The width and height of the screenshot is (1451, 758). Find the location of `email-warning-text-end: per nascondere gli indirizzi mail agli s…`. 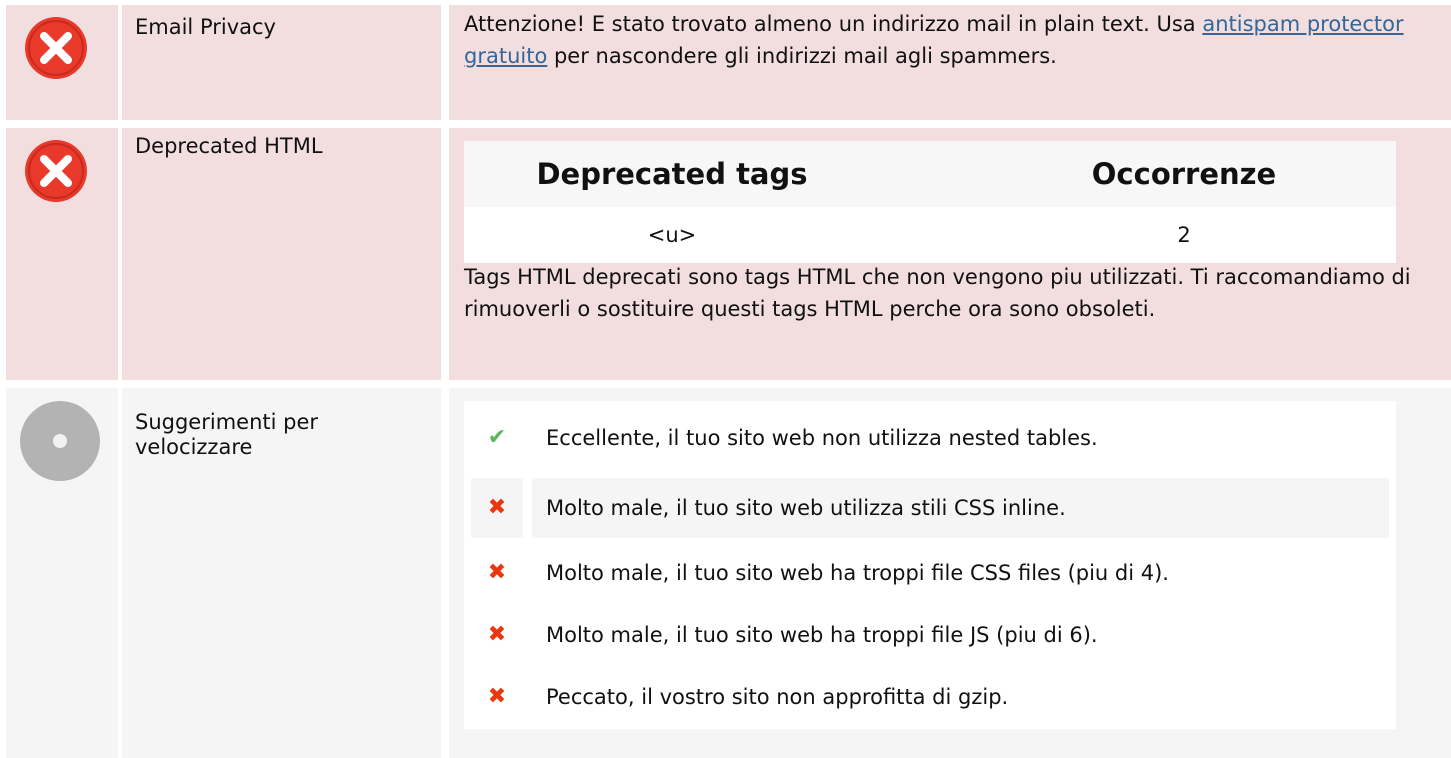

email-warning-text-end: per nascondere gli indirizzi mail agli s… is located at coordinates (802, 56).